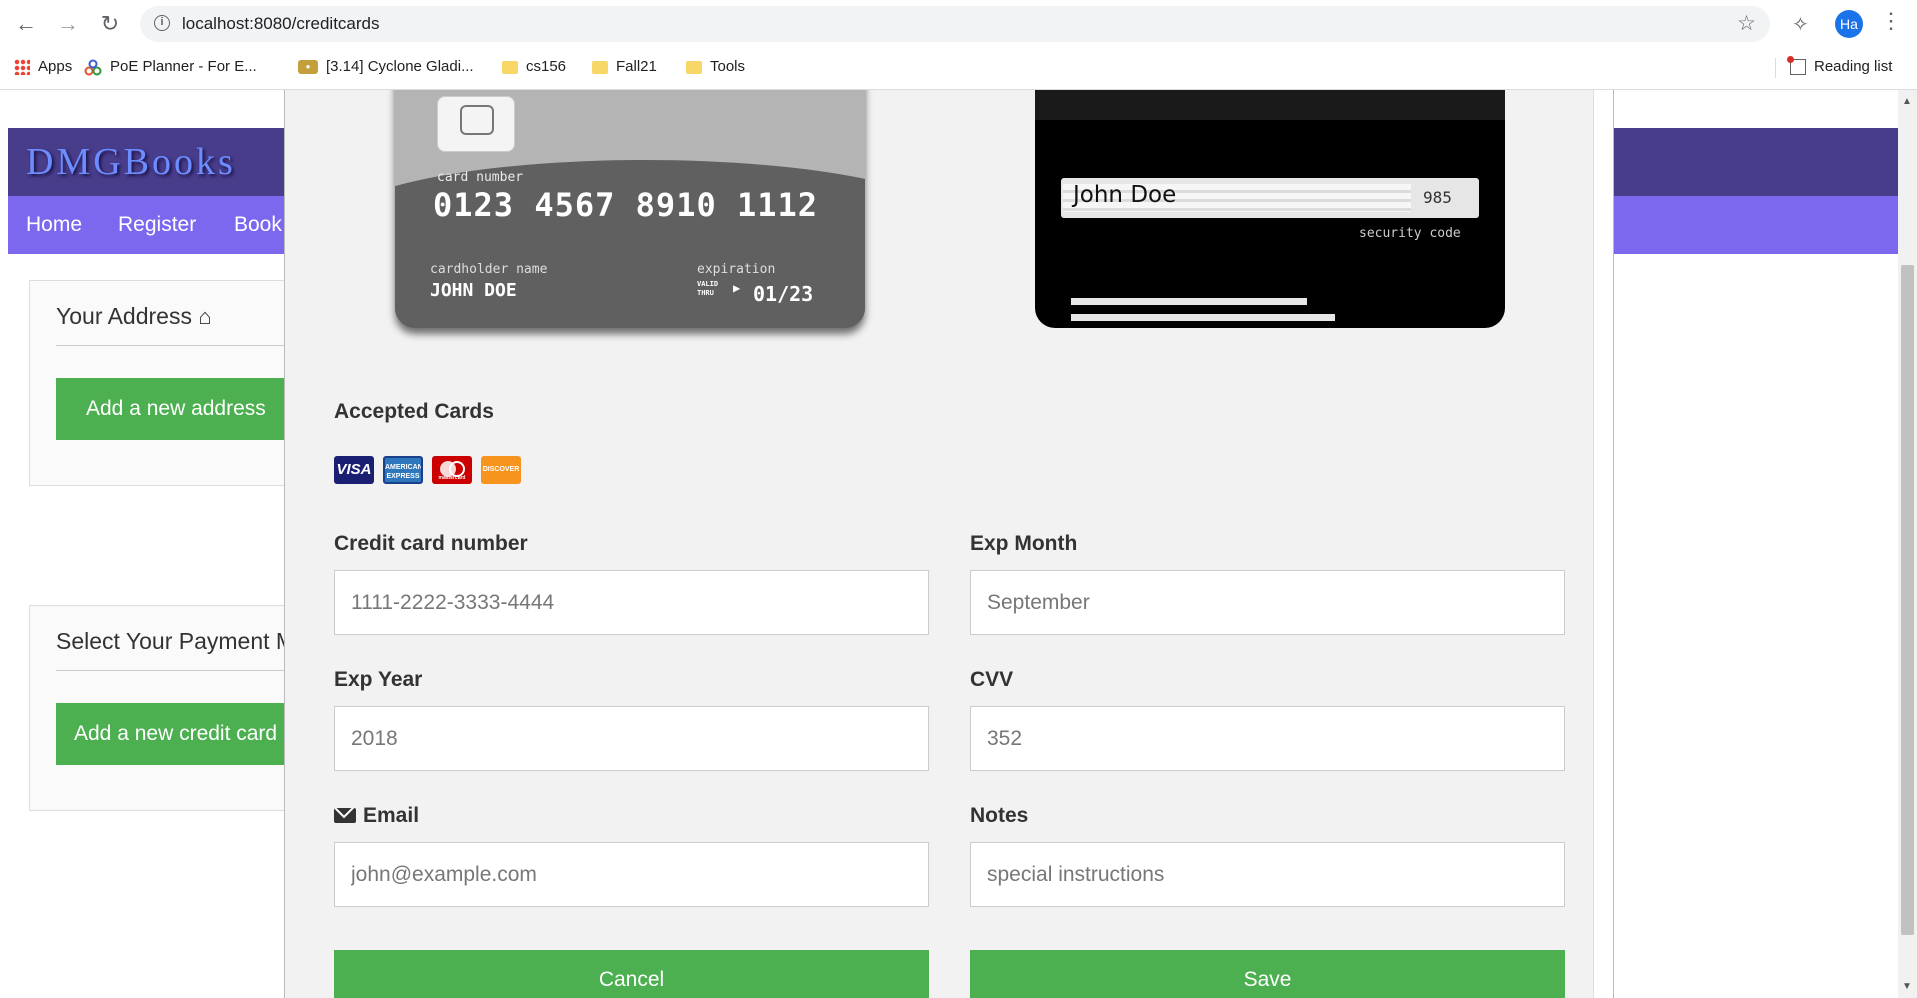 The height and width of the screenshot is (998, 1917). I want to click on card-number-label: card number, so click(480, 177).